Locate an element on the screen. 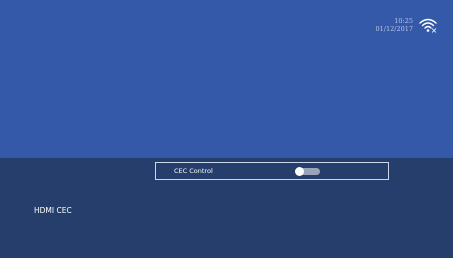 Image resolution: width=453 pixels, height=258 pixels. cec-control-toggle is located at coordinates (307, 171).